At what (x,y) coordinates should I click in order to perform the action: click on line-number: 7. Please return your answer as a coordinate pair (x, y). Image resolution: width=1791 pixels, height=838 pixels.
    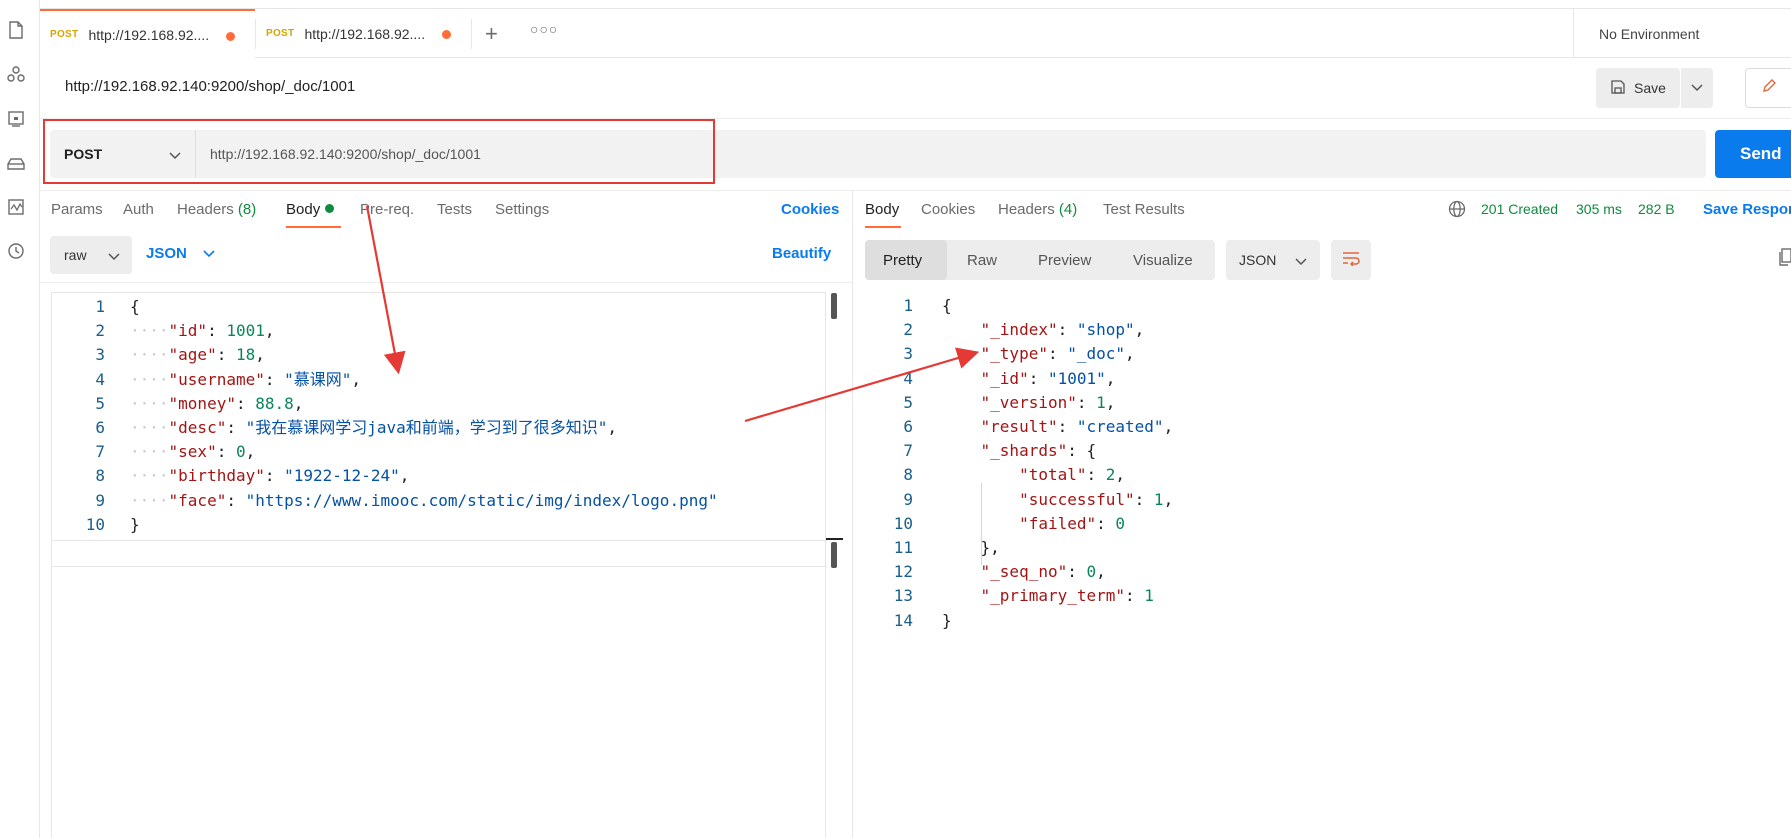
    Looking at the image, I should click on (908, 451).